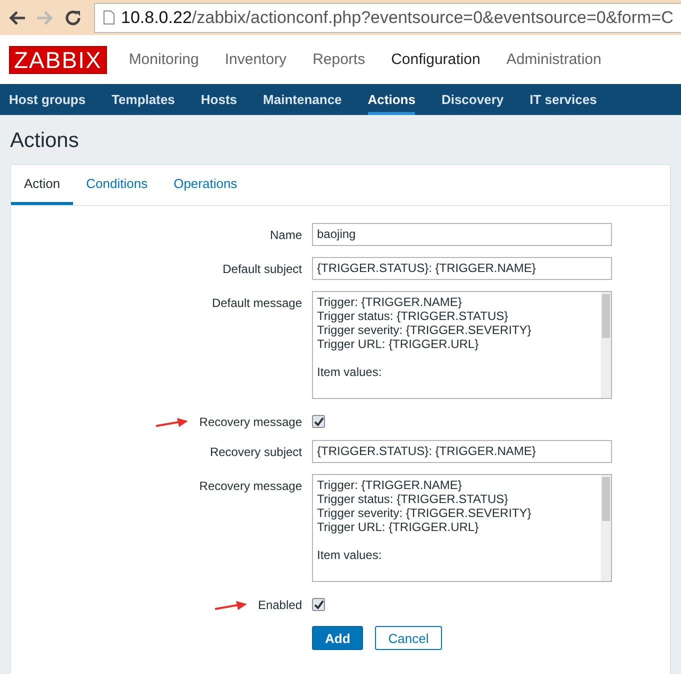 Image resolution: width=681 pixels, height=674 pixels. What do you see at coordinates (17, 18) in the screenshot?
I see `back-arrow-icon` at bounding box center [17, 18].